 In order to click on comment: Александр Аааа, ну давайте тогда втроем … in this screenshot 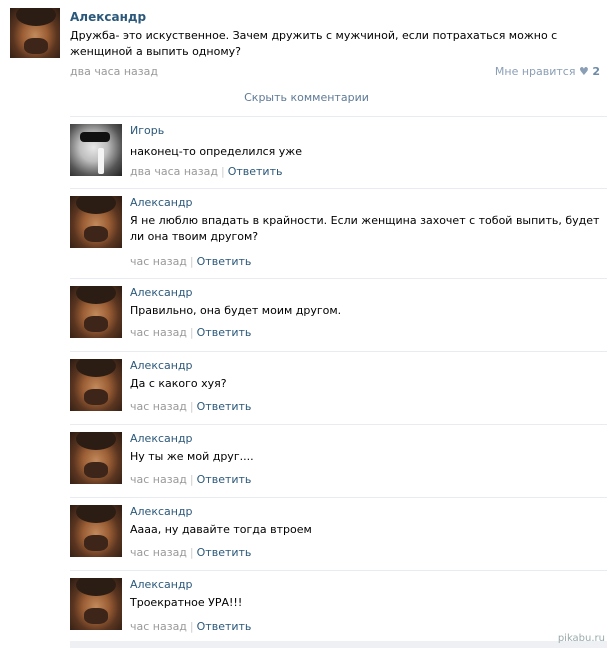, I will do `click(338, 534)`.